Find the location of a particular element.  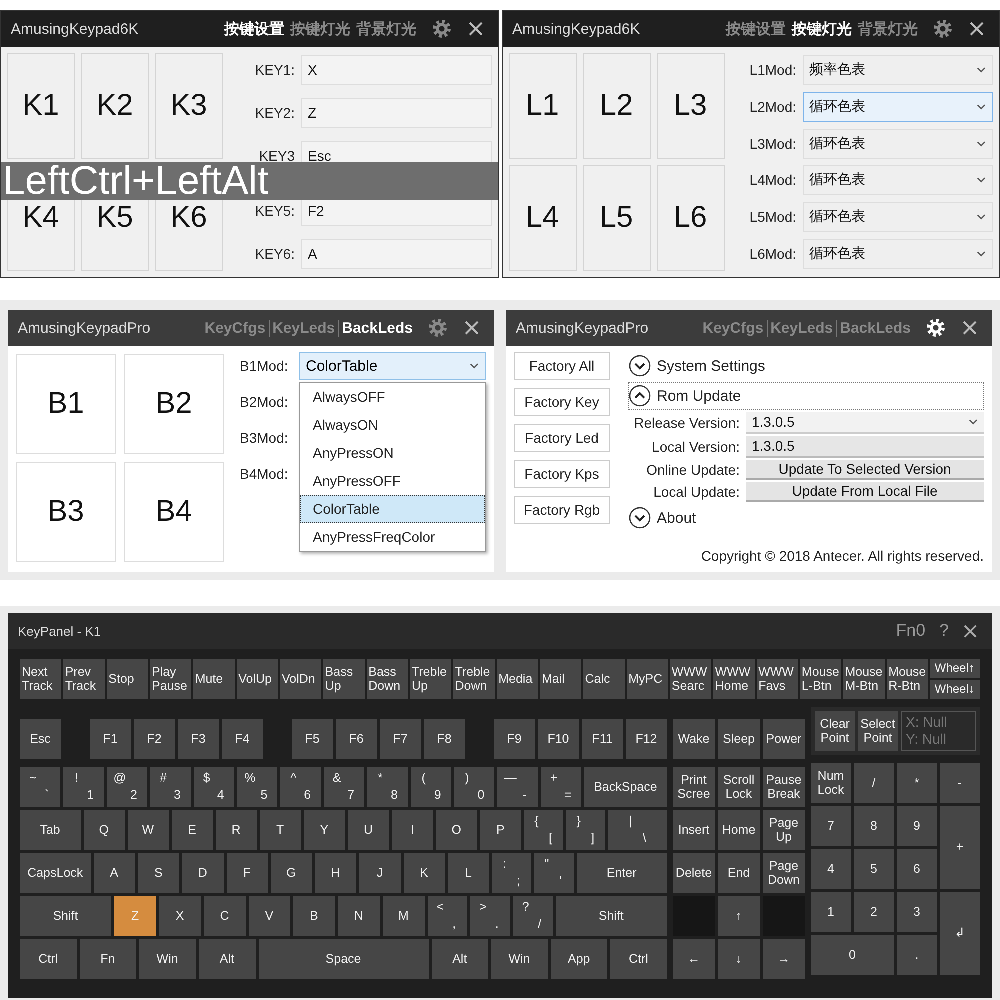

keyboard-key: End is located at coordinates (739, 873).